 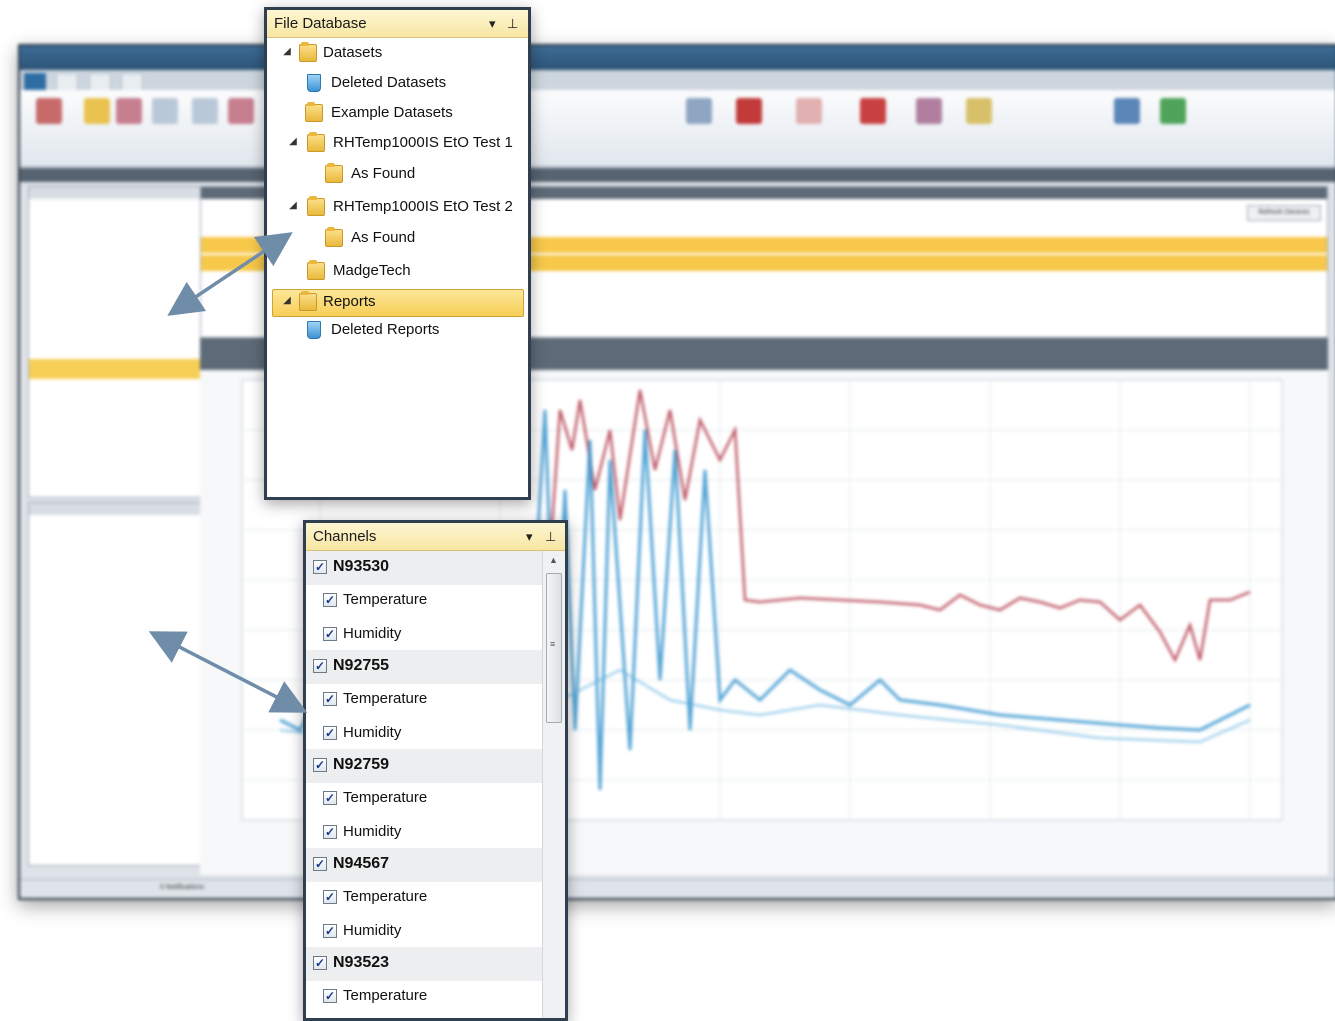 What do you see at coordinates (228, 472) in the screenshot?
I see `callout-arrows` at bounding box center [228, 472].